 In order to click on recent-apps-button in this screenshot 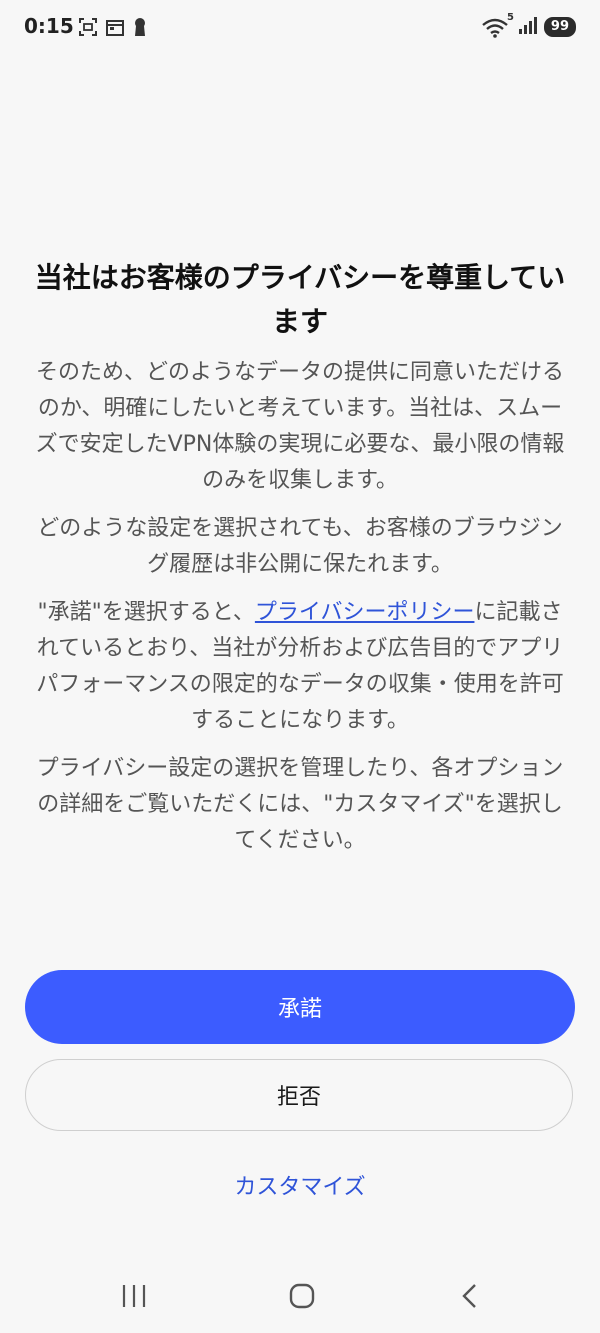, I will do `click(134, 1298)`.